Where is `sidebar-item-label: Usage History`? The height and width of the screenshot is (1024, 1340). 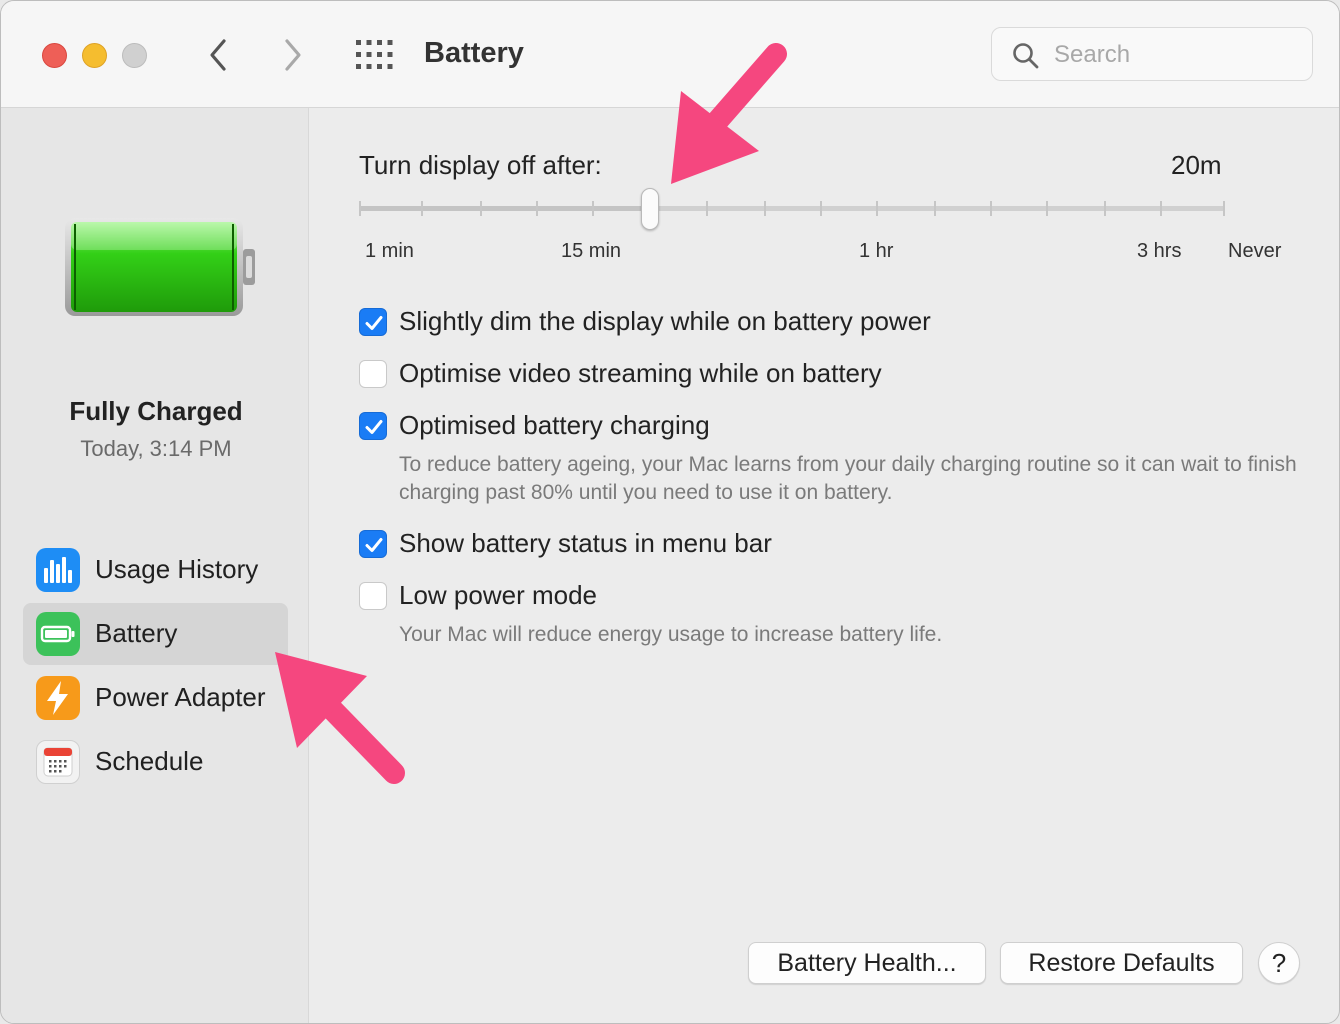
sidebar-item-label: Usage History is located at coordinates (177, 569).